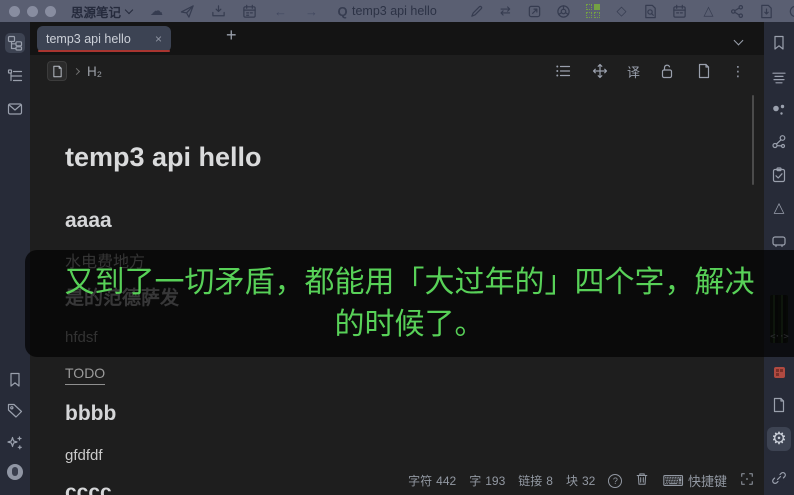 The image size is (794, 495). I want to click on share-icon, so click(737, 11).